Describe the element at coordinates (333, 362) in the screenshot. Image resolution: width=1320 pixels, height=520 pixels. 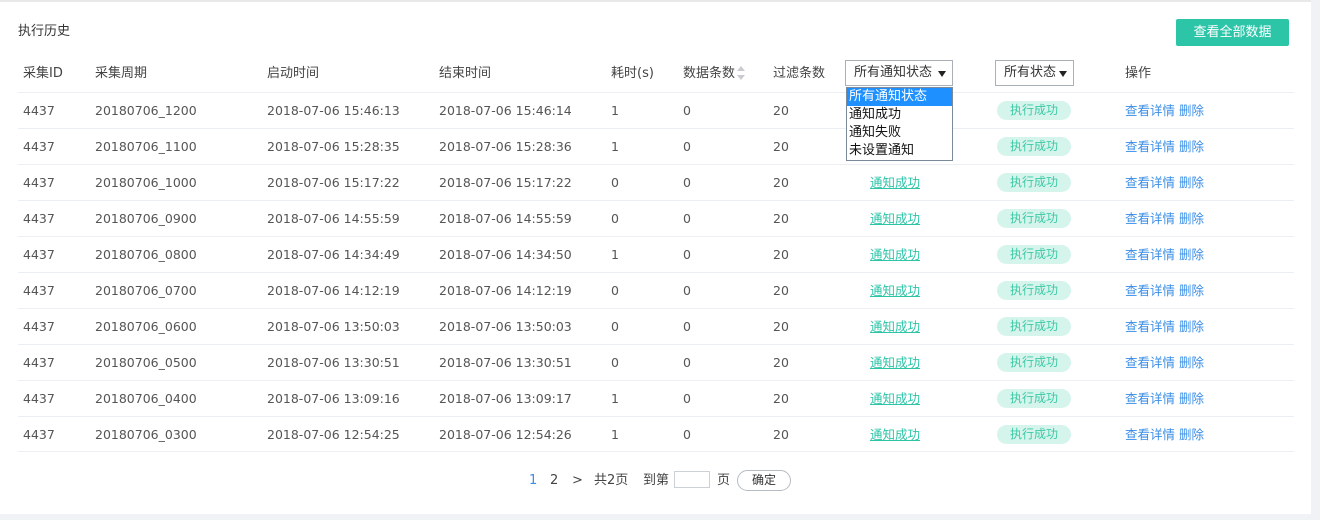
I see `cell-start-time: 2018-07-06 13:30:51` at that location.